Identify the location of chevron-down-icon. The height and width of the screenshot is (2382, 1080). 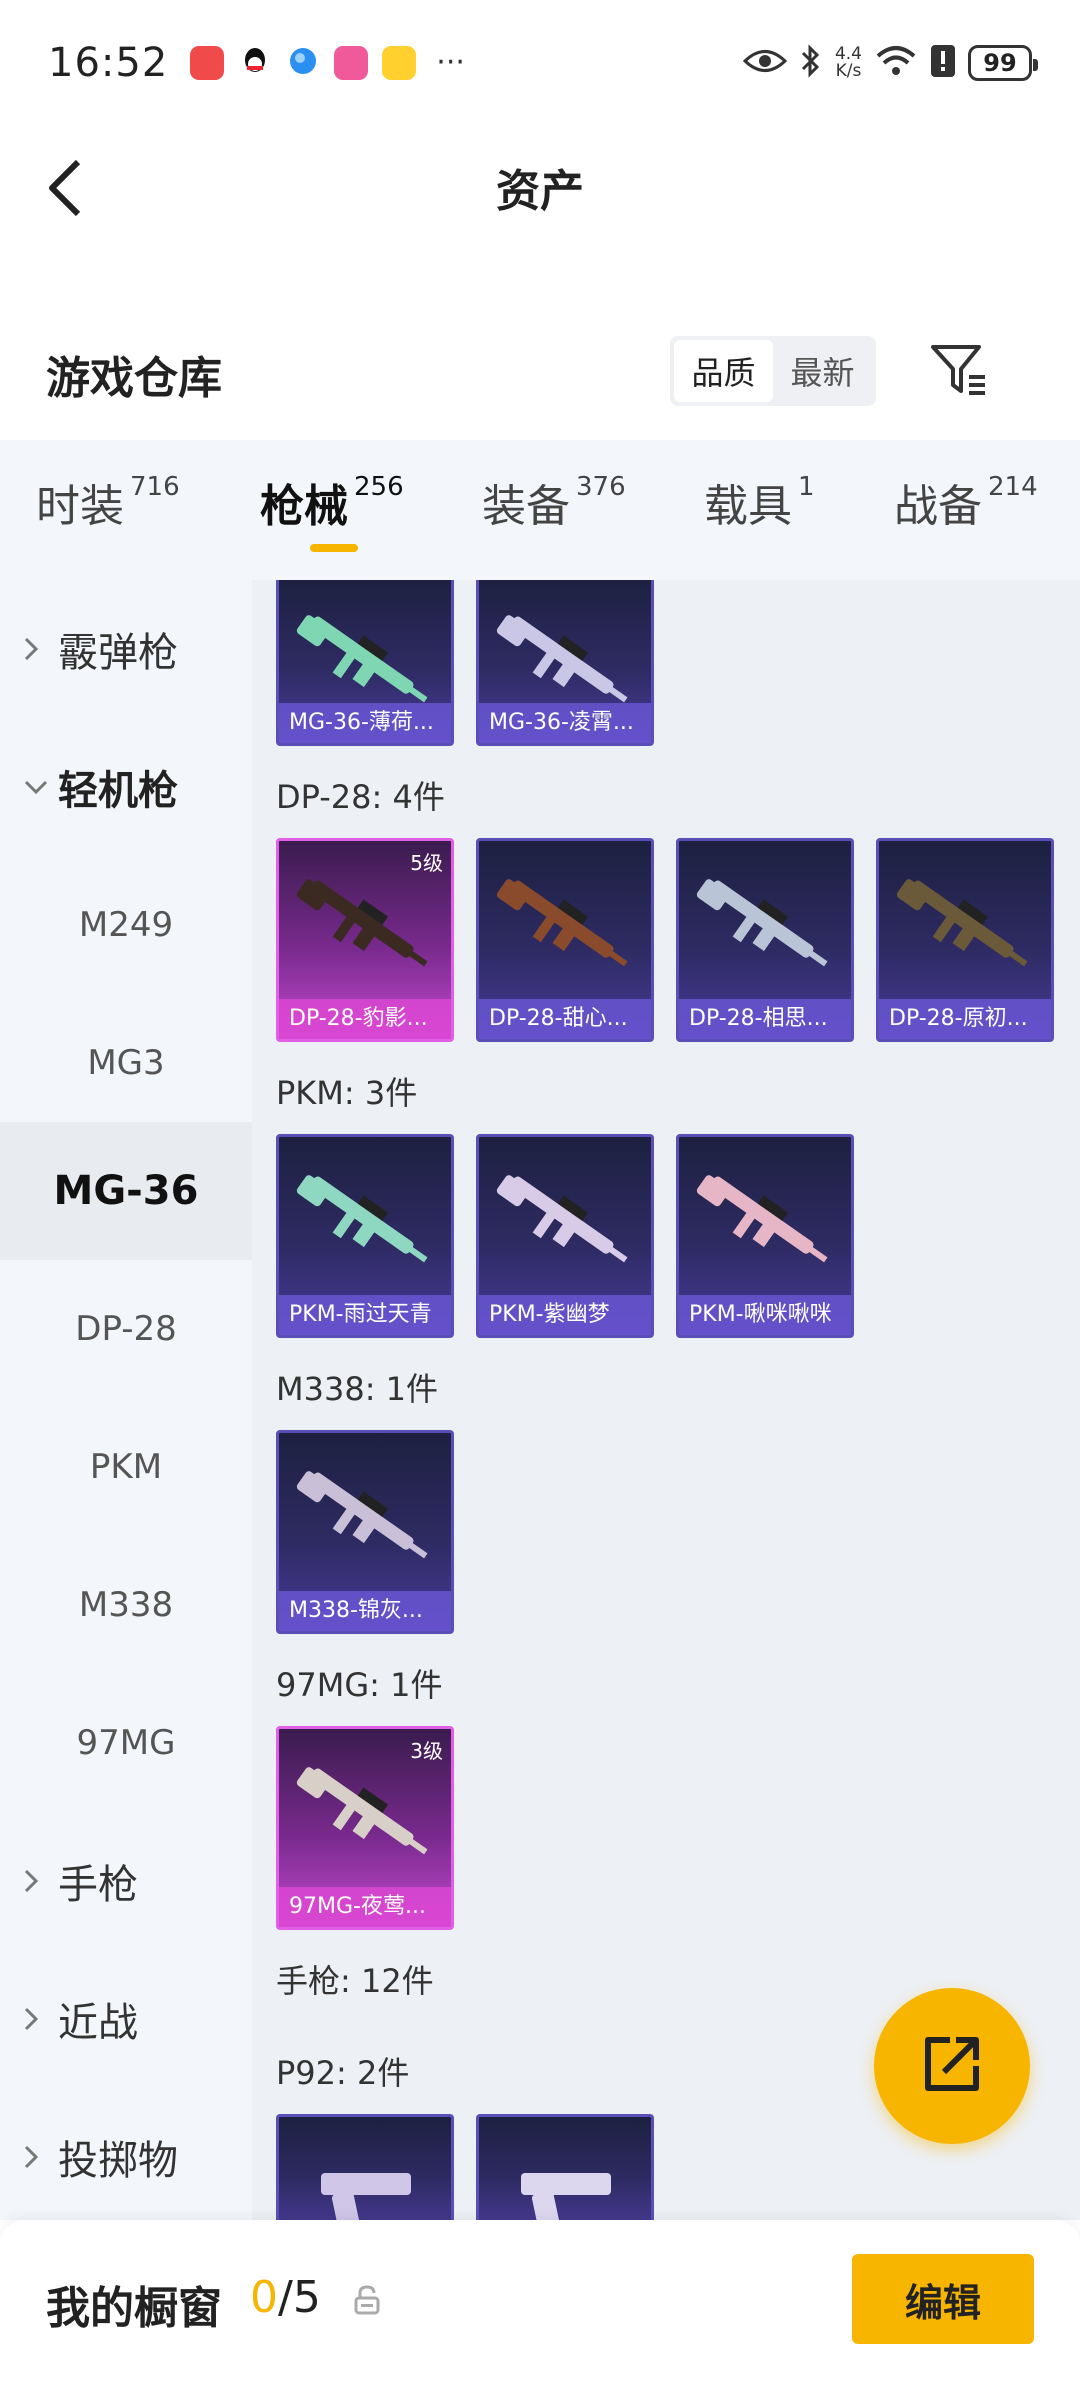
(36, 787).